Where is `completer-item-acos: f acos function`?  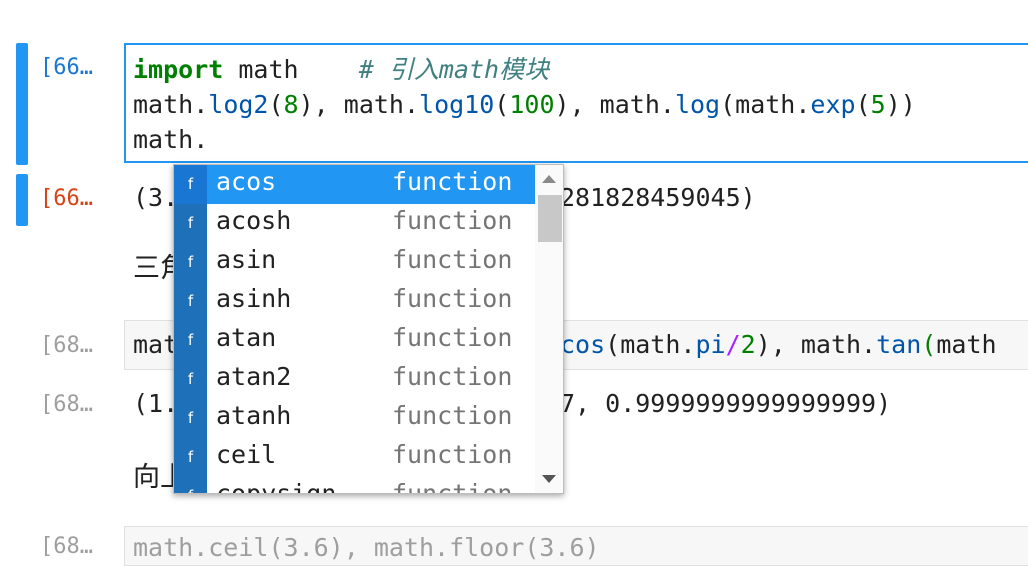 completer-item-acos: f acos function is located at coordinates (354, 184).